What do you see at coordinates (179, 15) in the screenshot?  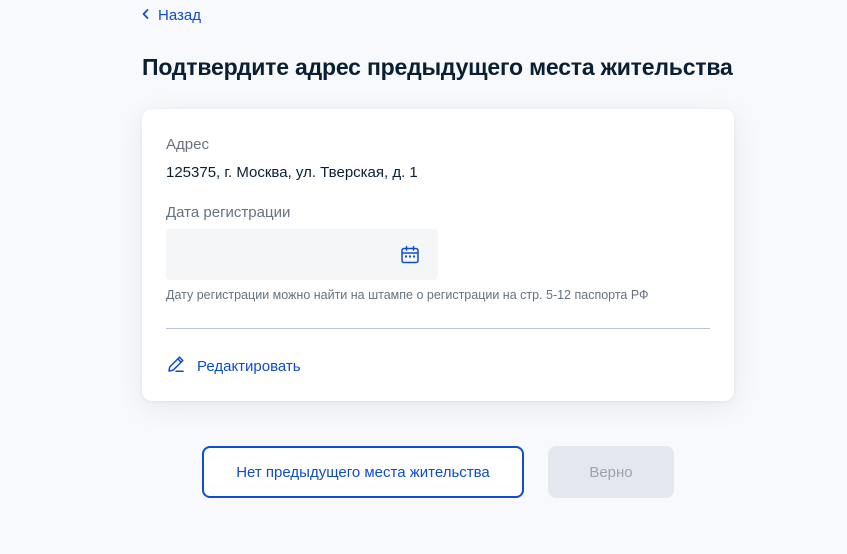 I see `back-link-label: Назад` at bounding box center [179, 15].